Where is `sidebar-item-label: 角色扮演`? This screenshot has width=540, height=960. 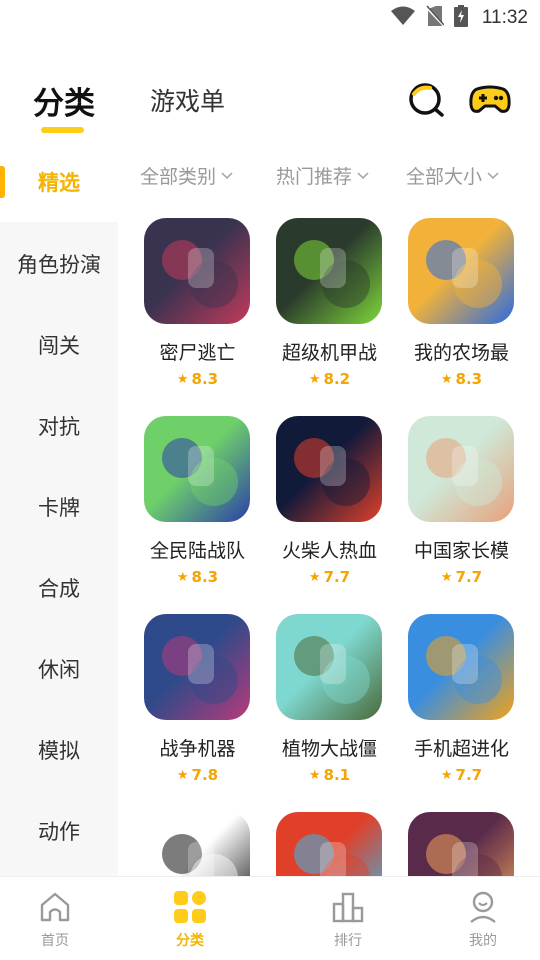 sidebar-item-label: 角色扮演 is located at coordinates (59, 265).